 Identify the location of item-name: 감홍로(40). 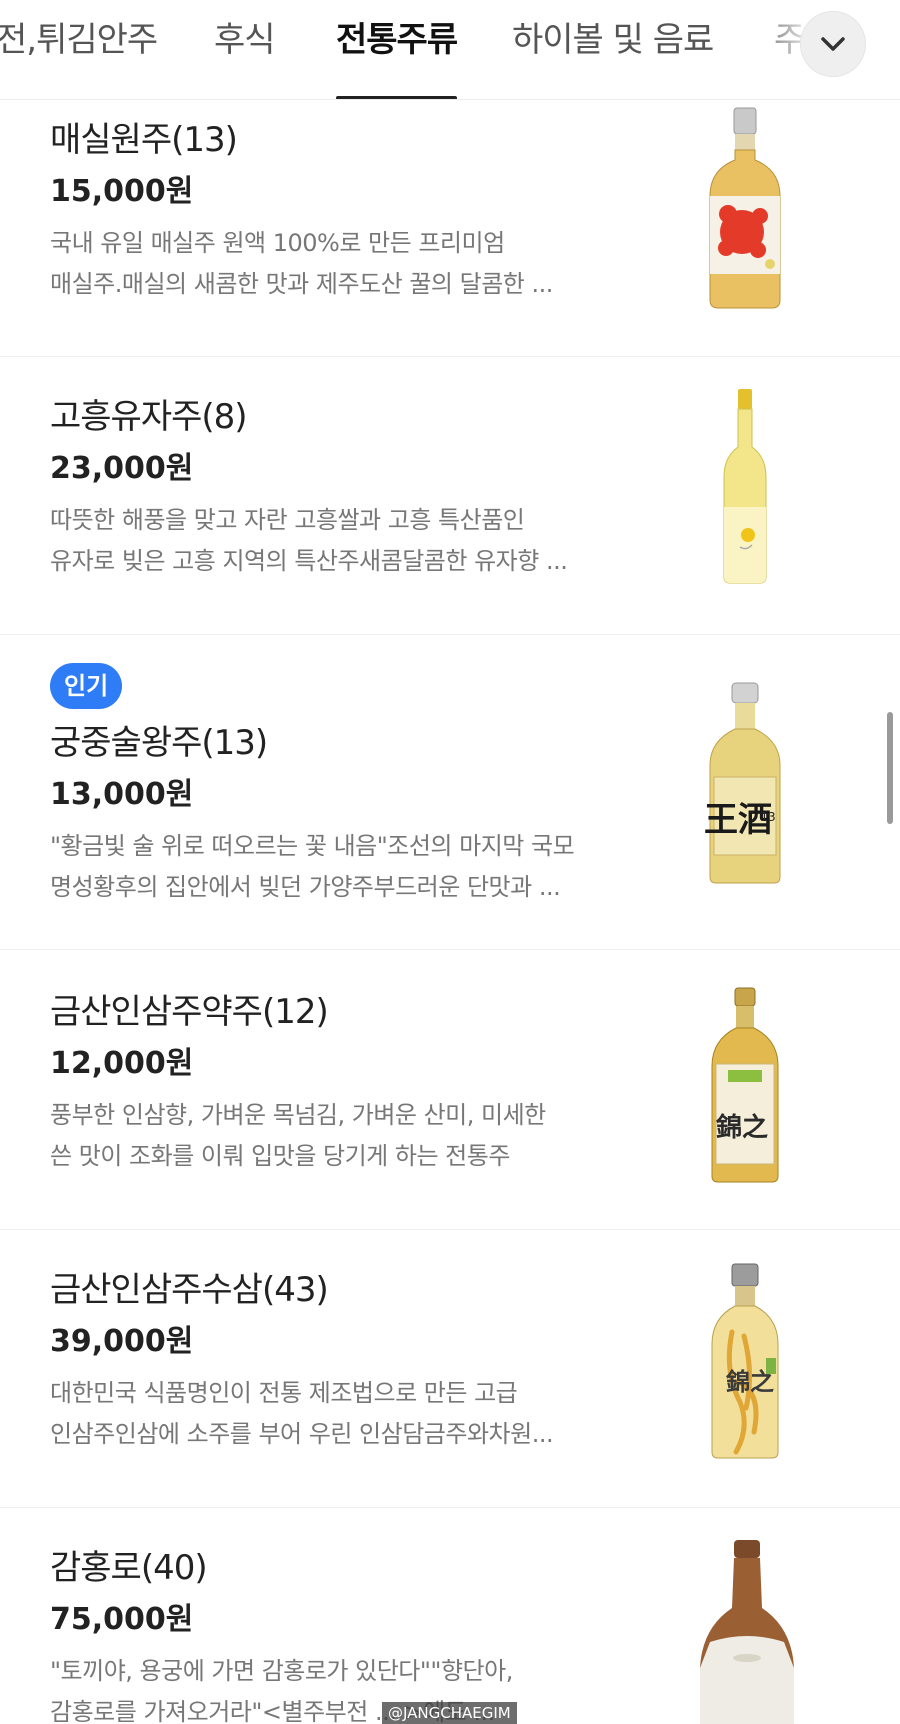
(129, 1568).